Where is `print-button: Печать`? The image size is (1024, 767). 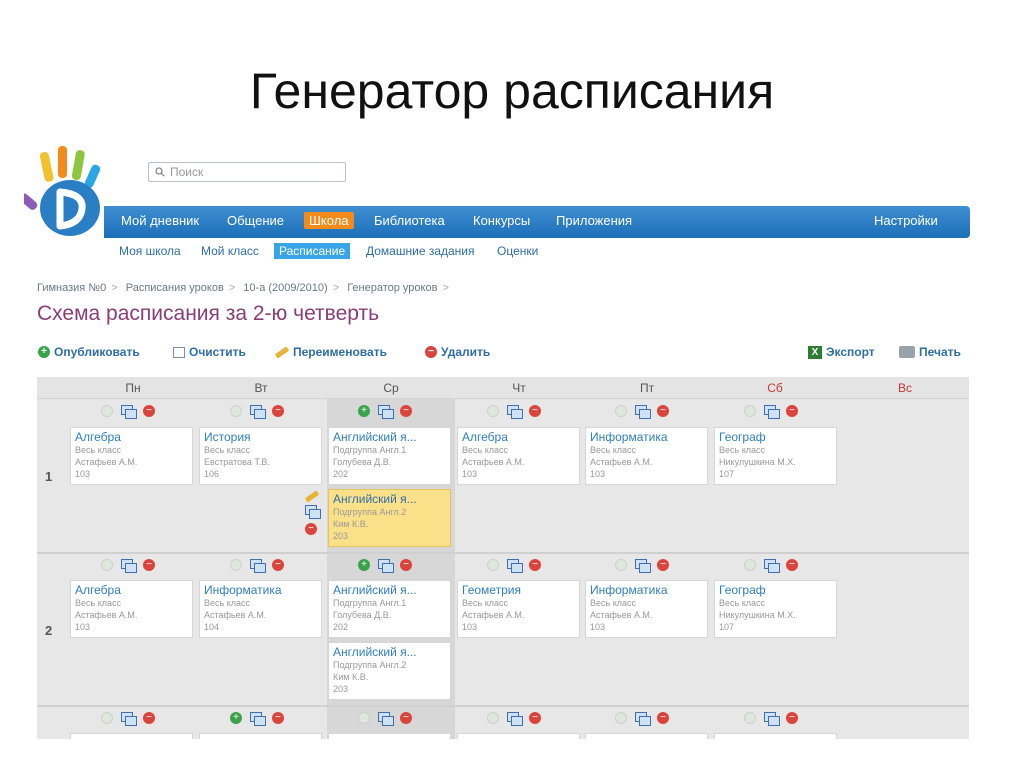
print-button: Печать is located at coordinates (930, 352).